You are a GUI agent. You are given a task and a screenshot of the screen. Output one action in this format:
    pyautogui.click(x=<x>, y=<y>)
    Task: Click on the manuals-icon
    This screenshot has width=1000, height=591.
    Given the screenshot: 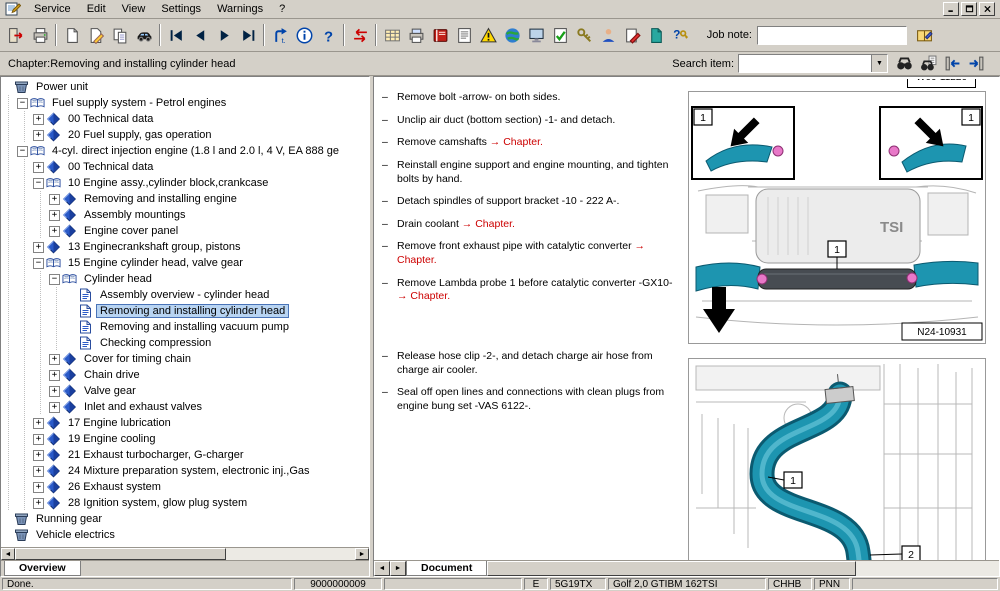 What is the action you would take?
    pyautogui.click(x=440, y=35)
    